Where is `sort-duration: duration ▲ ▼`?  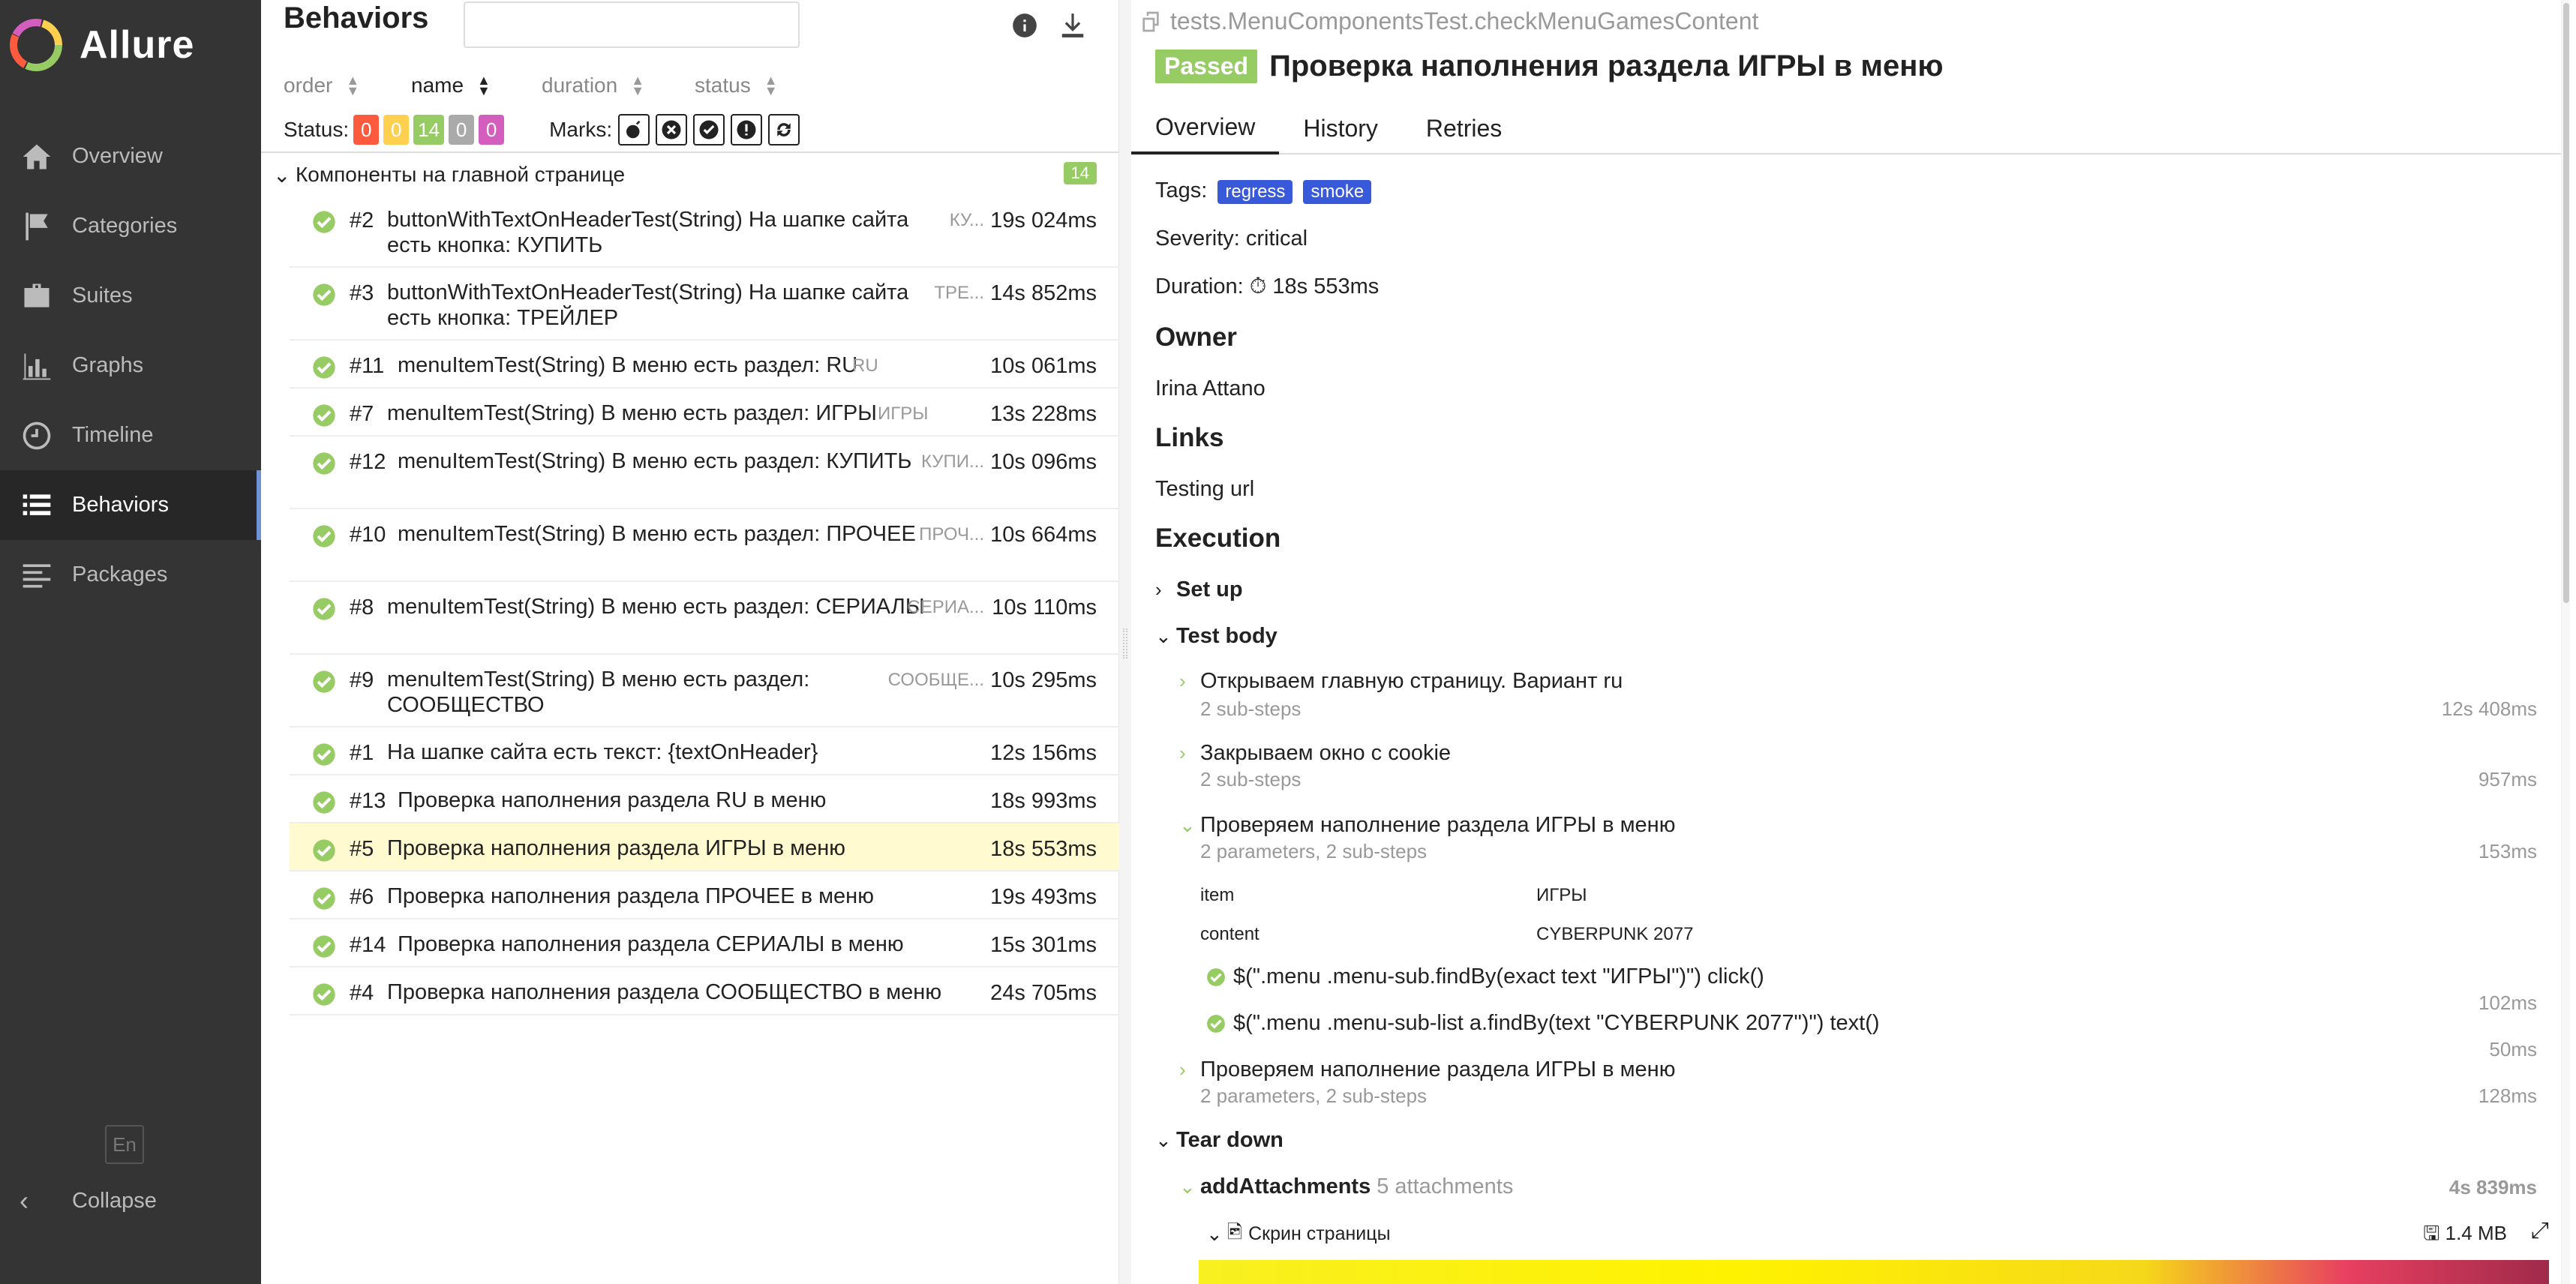
sort-duration: duration ▲ ▼ is located at coordinates (618, 86).